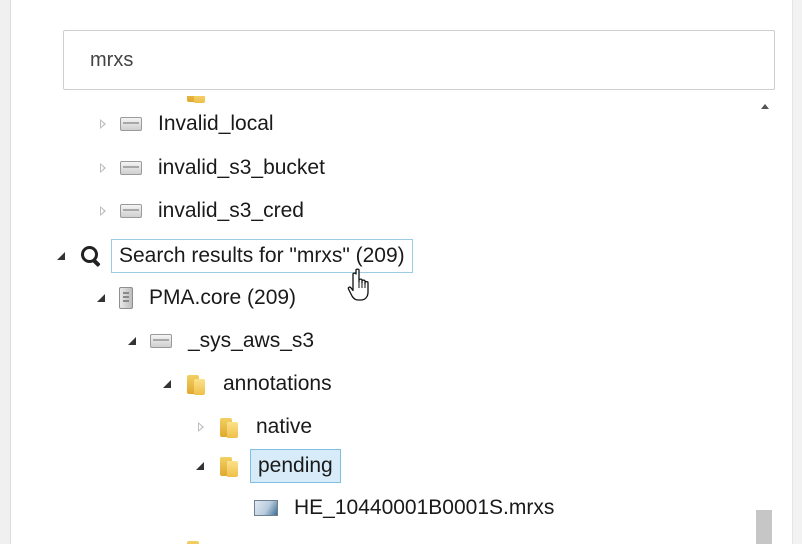 This screenshot has height=544, width=802. I want to click on tree-item-invalid-s3-bucket: invalid_s3_bucket, so click(213, 168).